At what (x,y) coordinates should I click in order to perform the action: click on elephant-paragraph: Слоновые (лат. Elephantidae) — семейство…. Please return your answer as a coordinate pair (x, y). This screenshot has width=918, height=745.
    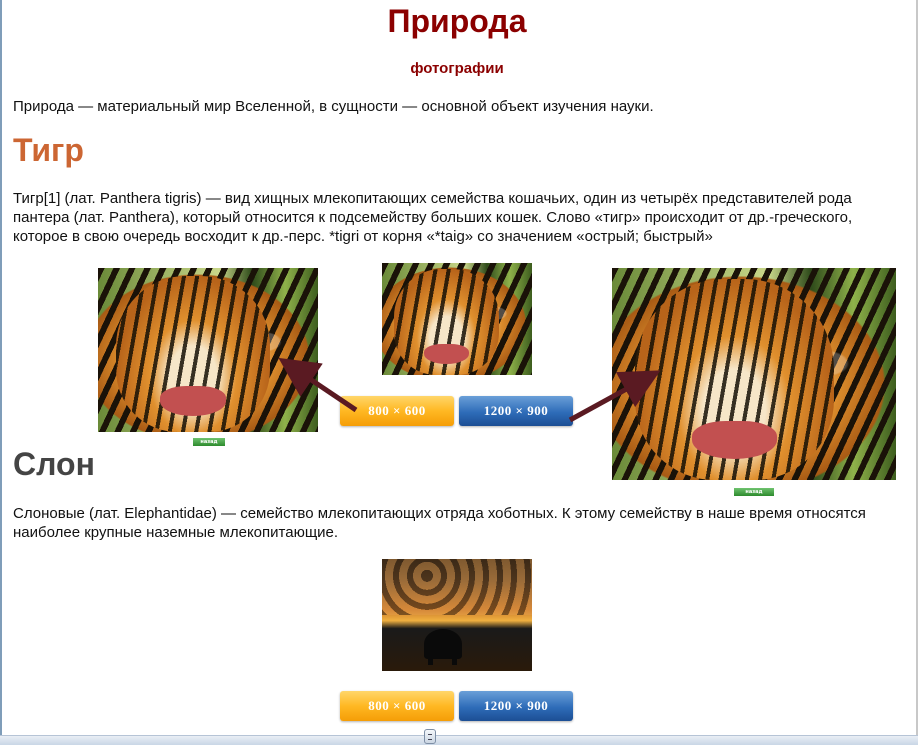
    Looking at the image, I should click on (439, 523).